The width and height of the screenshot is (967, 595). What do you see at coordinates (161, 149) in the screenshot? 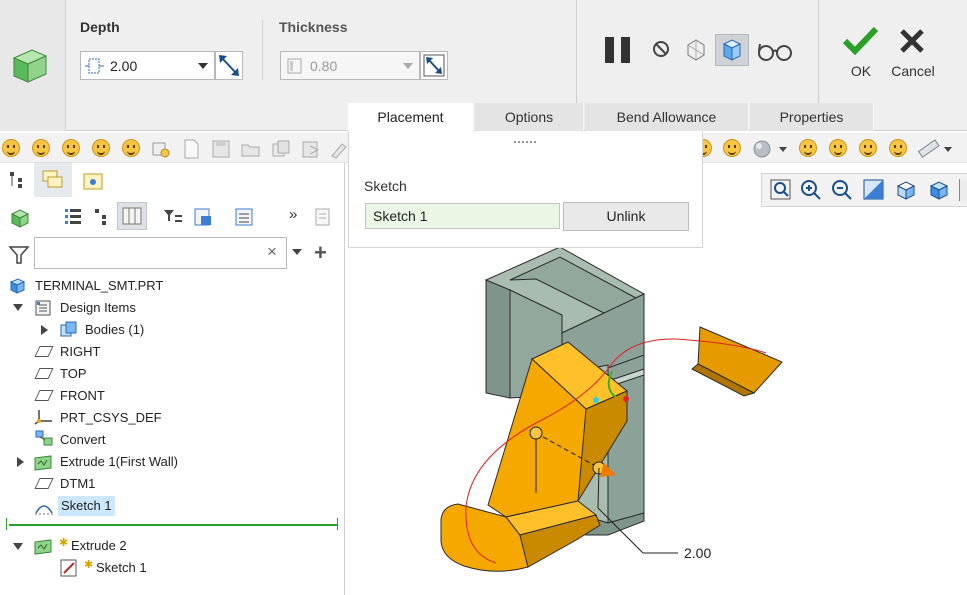
I see `regenerate-icon` at bounding box center [161, 149].